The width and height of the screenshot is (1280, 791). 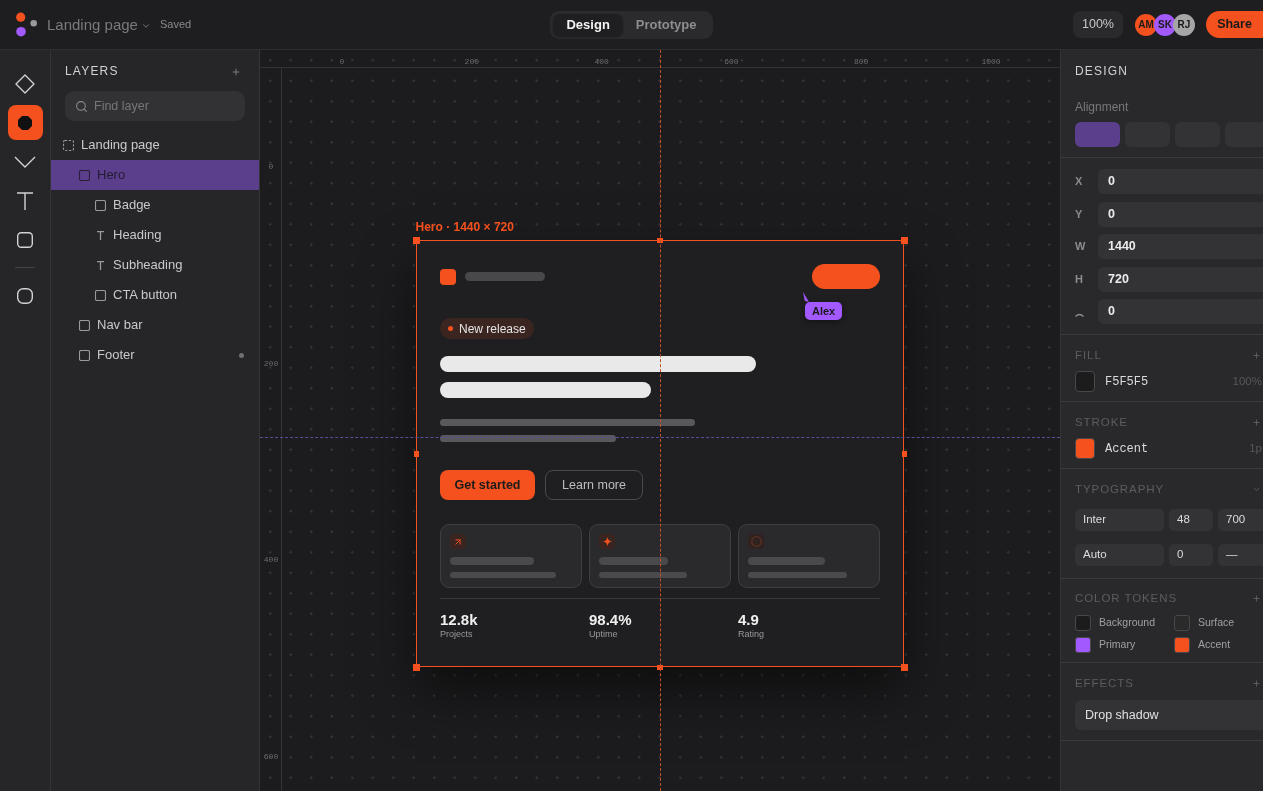 What do you see at coordinates (99, 24) in the screenshot?
I see `file-title-button: Landing page` at bounding box center [99, 24].